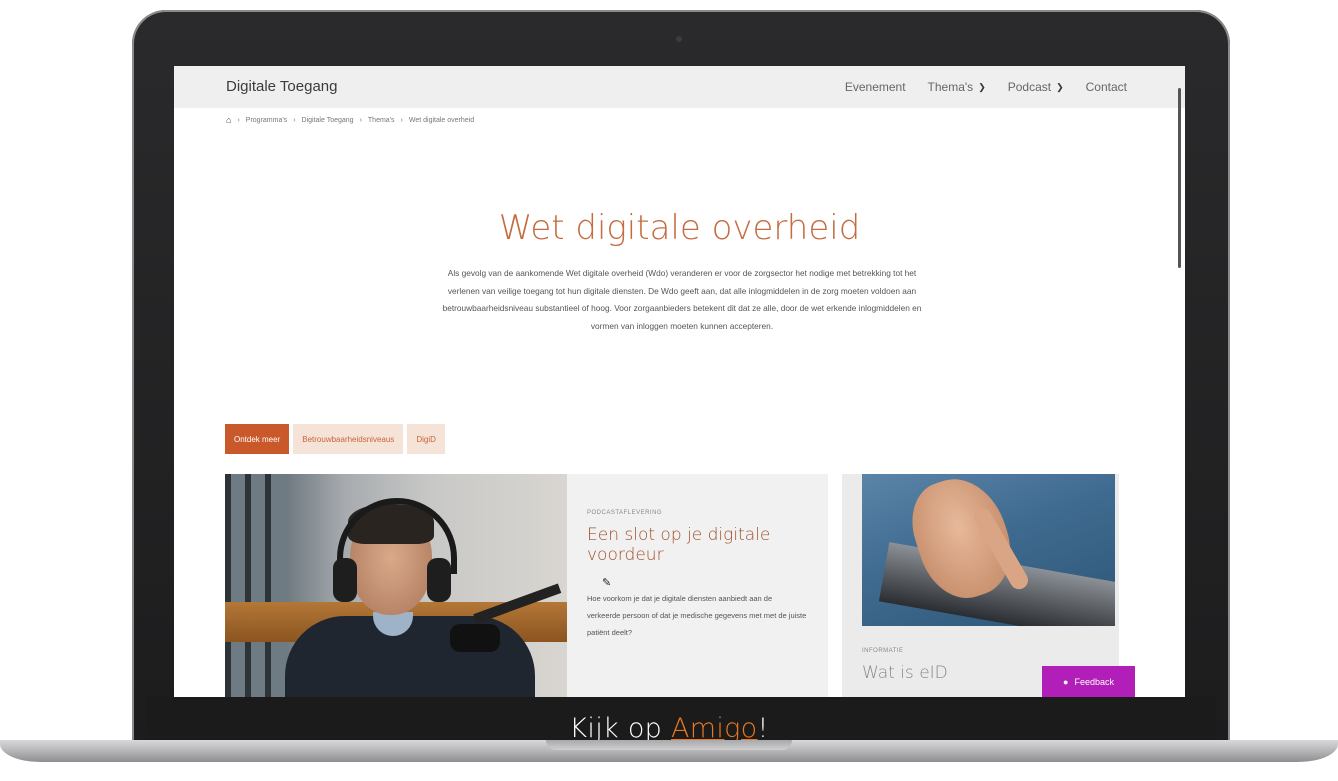 The width and height of the screenshot is (1338, 781). What do you see at coordinates (228, 120) in the screenshot?
I see `home-icon: ⌂` at bounding box center [228, 120].